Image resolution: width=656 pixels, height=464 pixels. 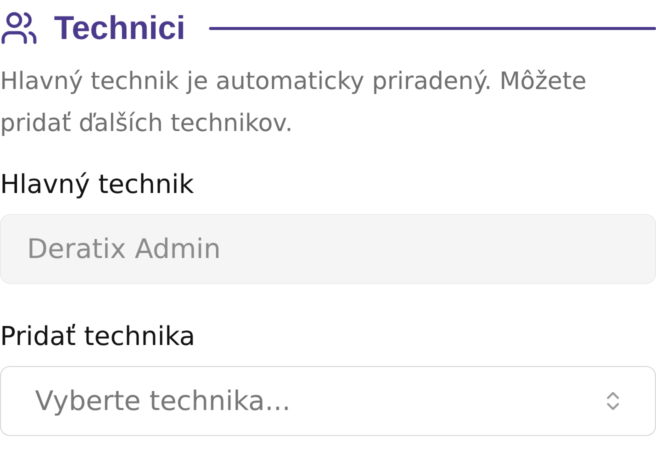 I want to click on field-label: Pridať technika, so click(x=98, y=337).